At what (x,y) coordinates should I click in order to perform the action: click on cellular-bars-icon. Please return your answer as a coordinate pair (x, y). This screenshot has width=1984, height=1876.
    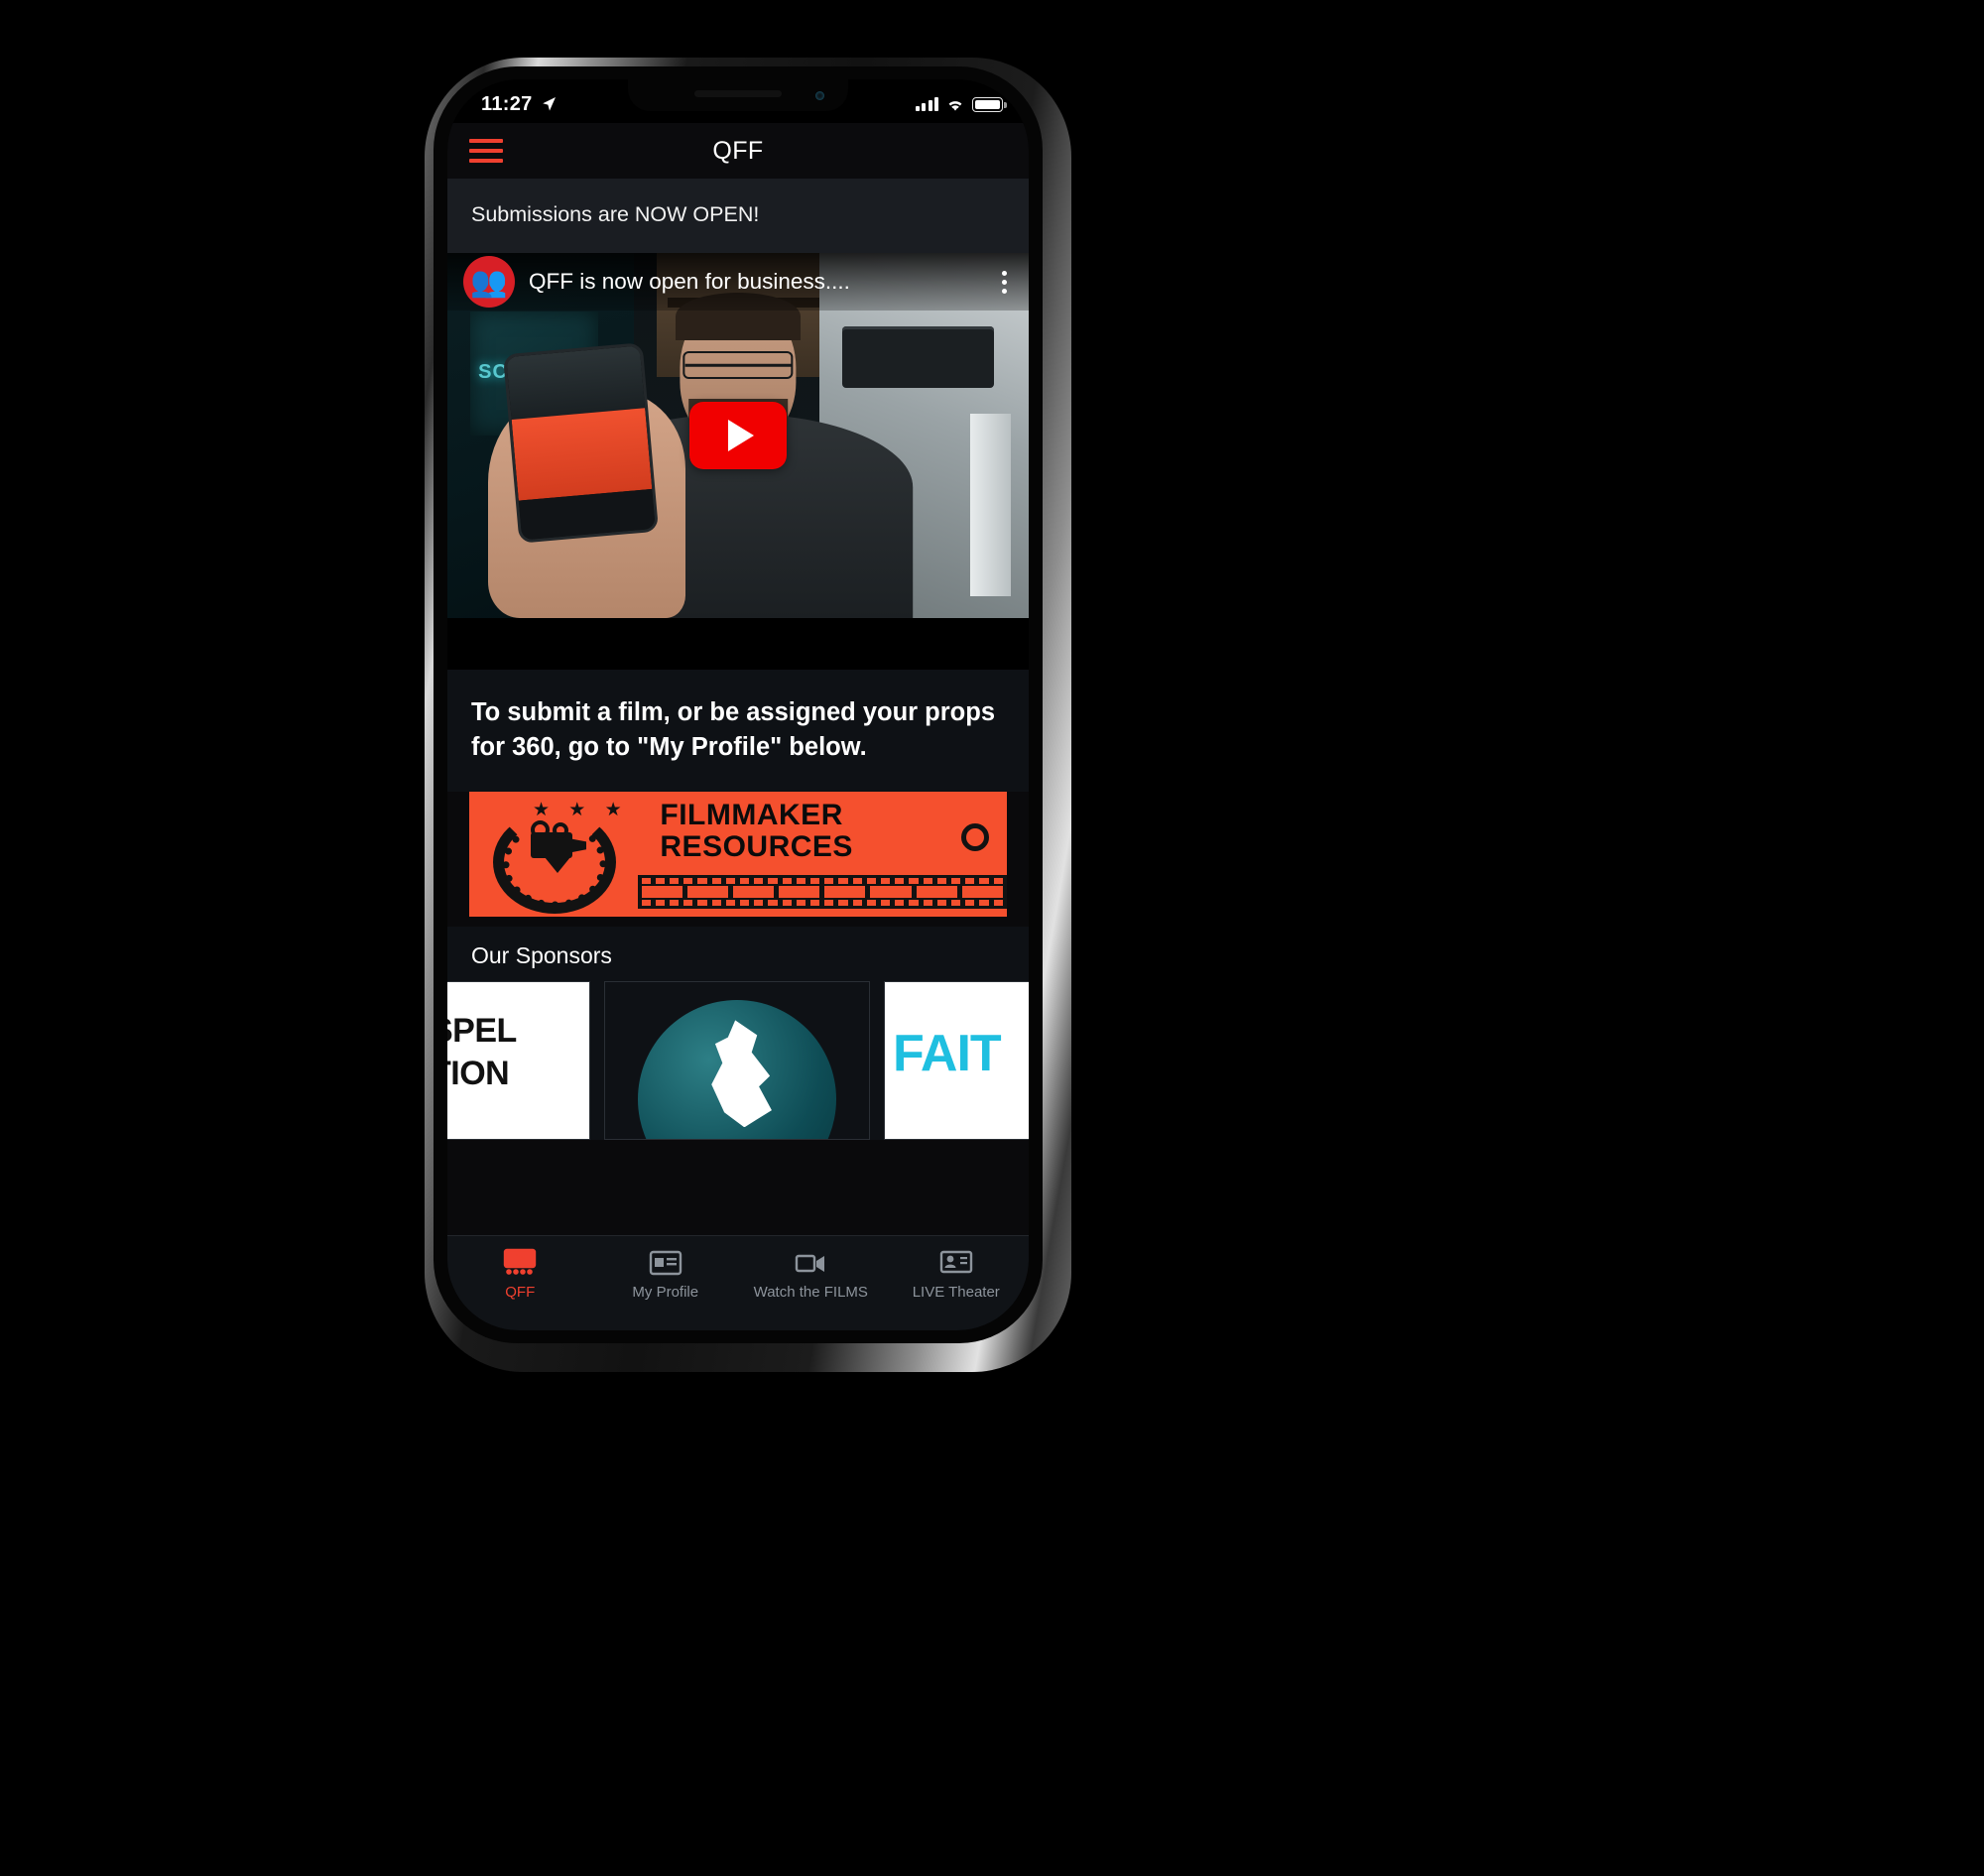
    Looking at the image, I should click on (926, 104).